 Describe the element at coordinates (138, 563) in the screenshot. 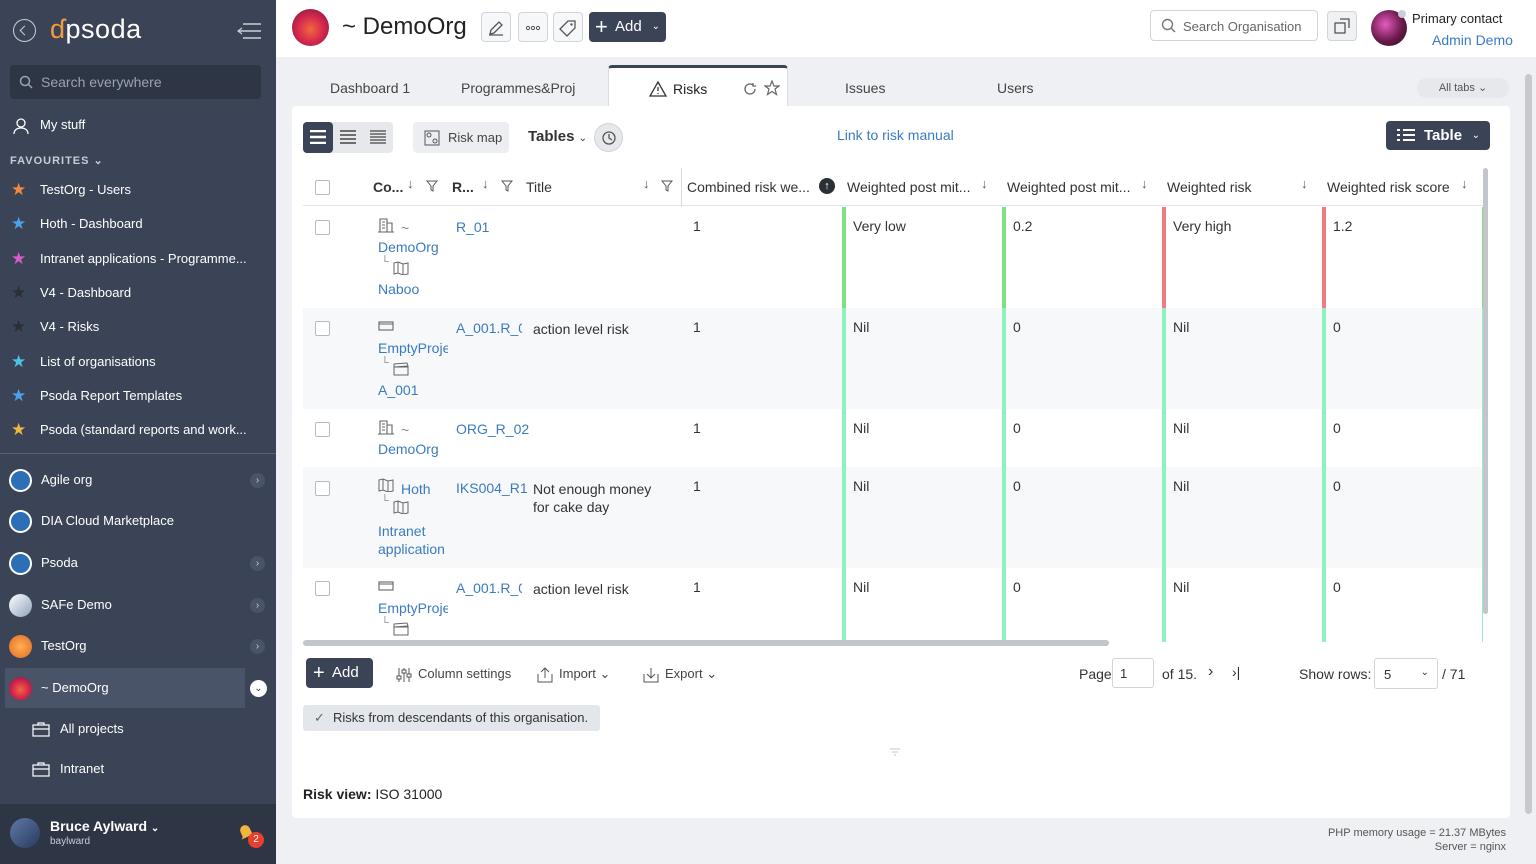

I see `org-psoda: Psoda ›` at that location.